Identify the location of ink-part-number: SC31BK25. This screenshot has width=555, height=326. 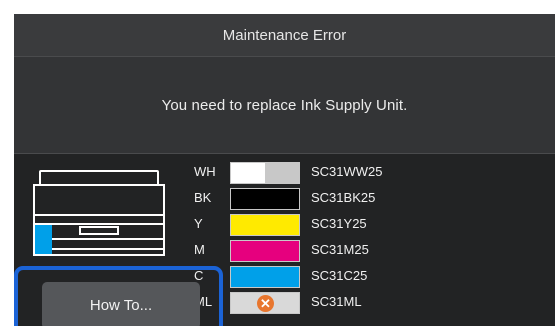
(343, 197).